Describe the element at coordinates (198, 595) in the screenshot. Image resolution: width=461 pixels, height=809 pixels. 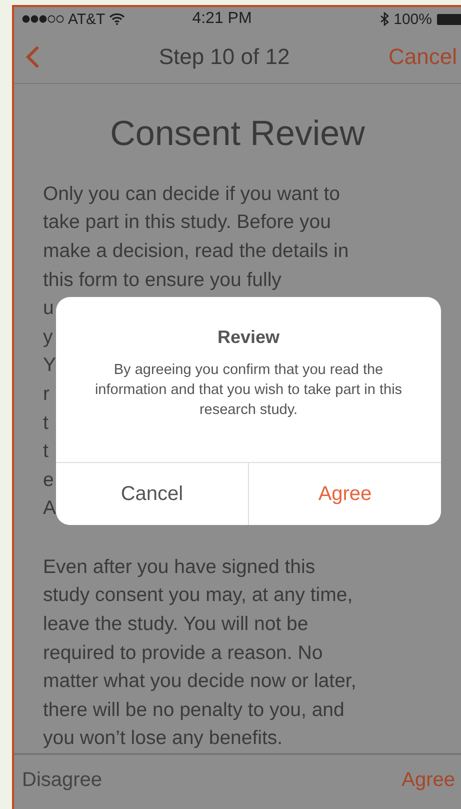
I see `paragraph-line: study consent you may, at any time,` at that location.